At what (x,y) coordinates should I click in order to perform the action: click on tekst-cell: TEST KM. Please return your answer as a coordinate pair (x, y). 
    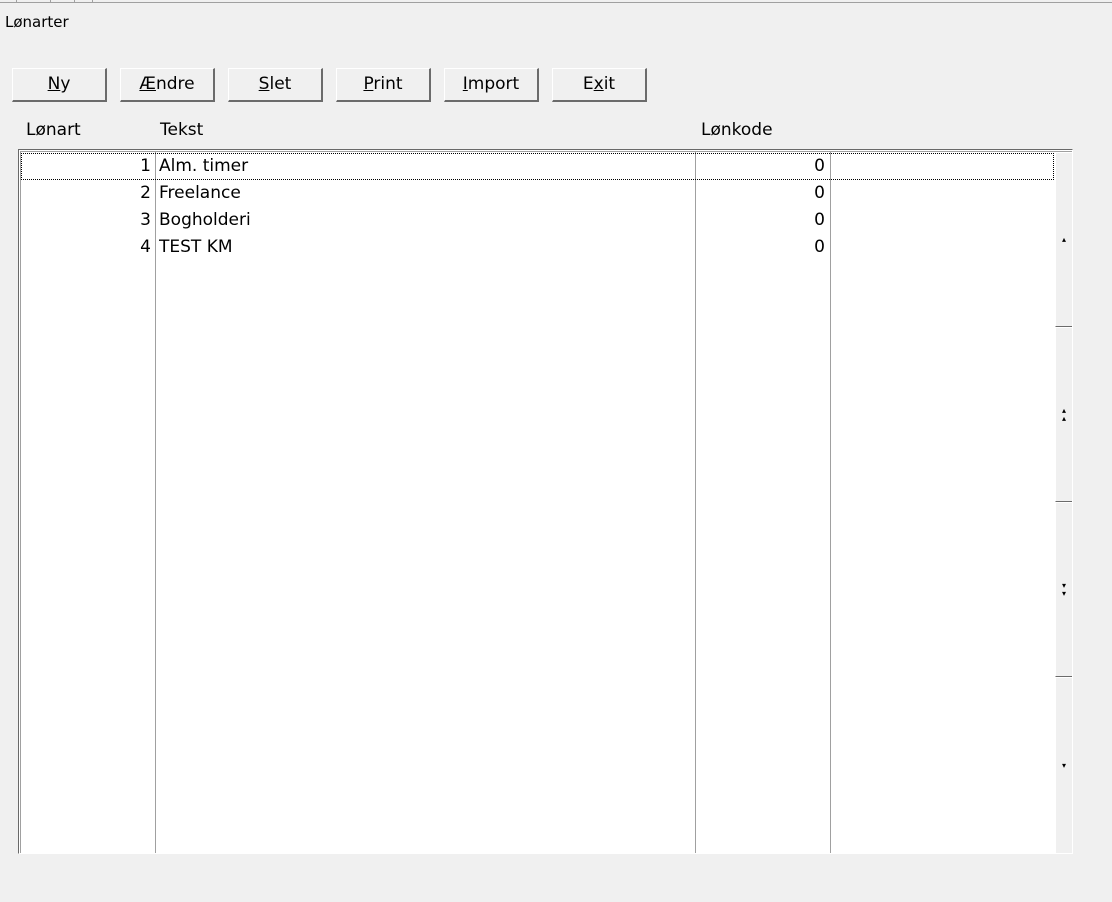
    Looking at the image, I should click on (196, 247).